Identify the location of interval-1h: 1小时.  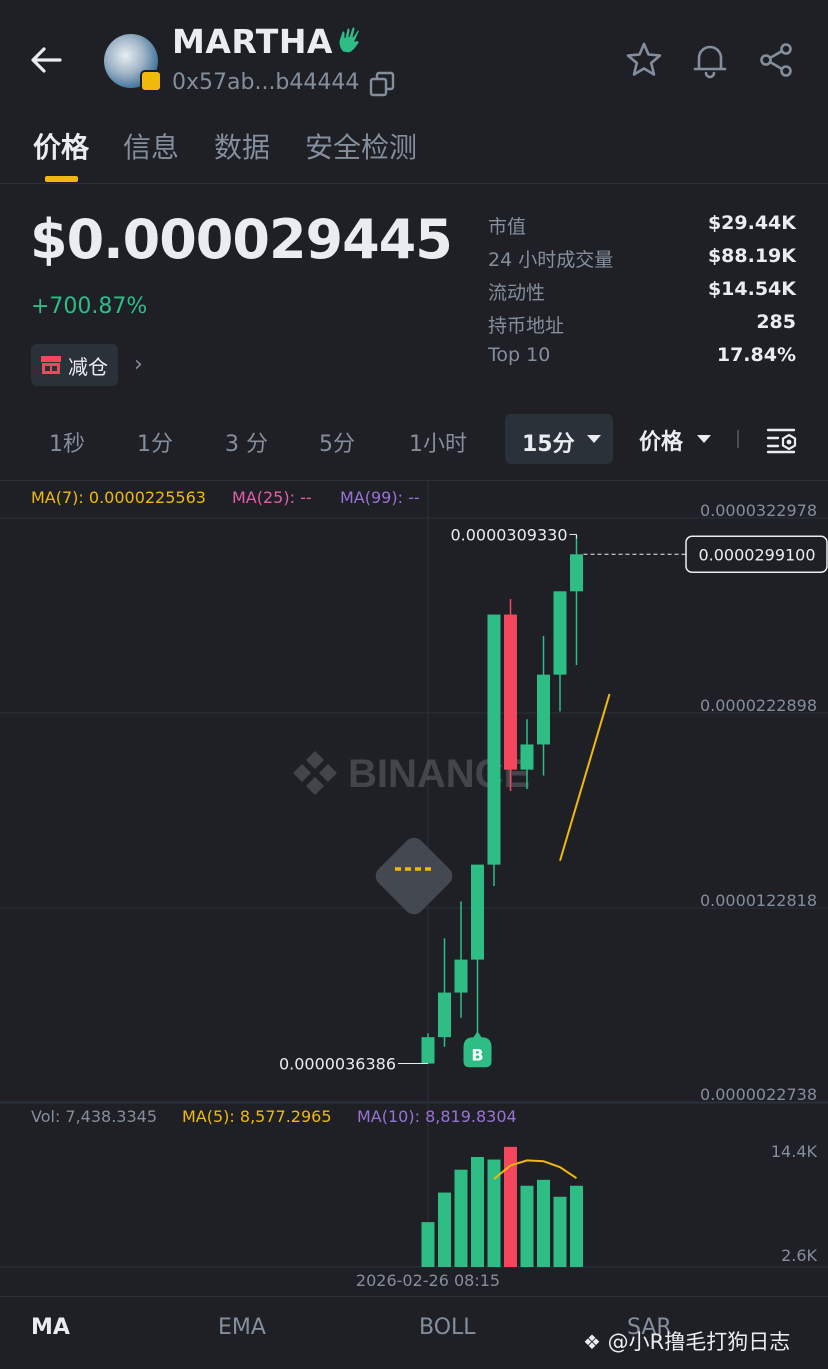
(438, 442).